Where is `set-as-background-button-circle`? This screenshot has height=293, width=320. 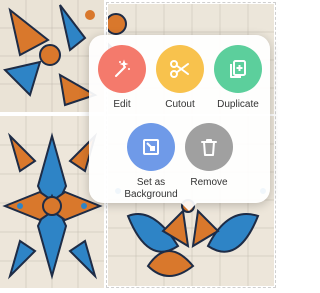 set-as-background-button-circle is located at coordinates (151, 147).